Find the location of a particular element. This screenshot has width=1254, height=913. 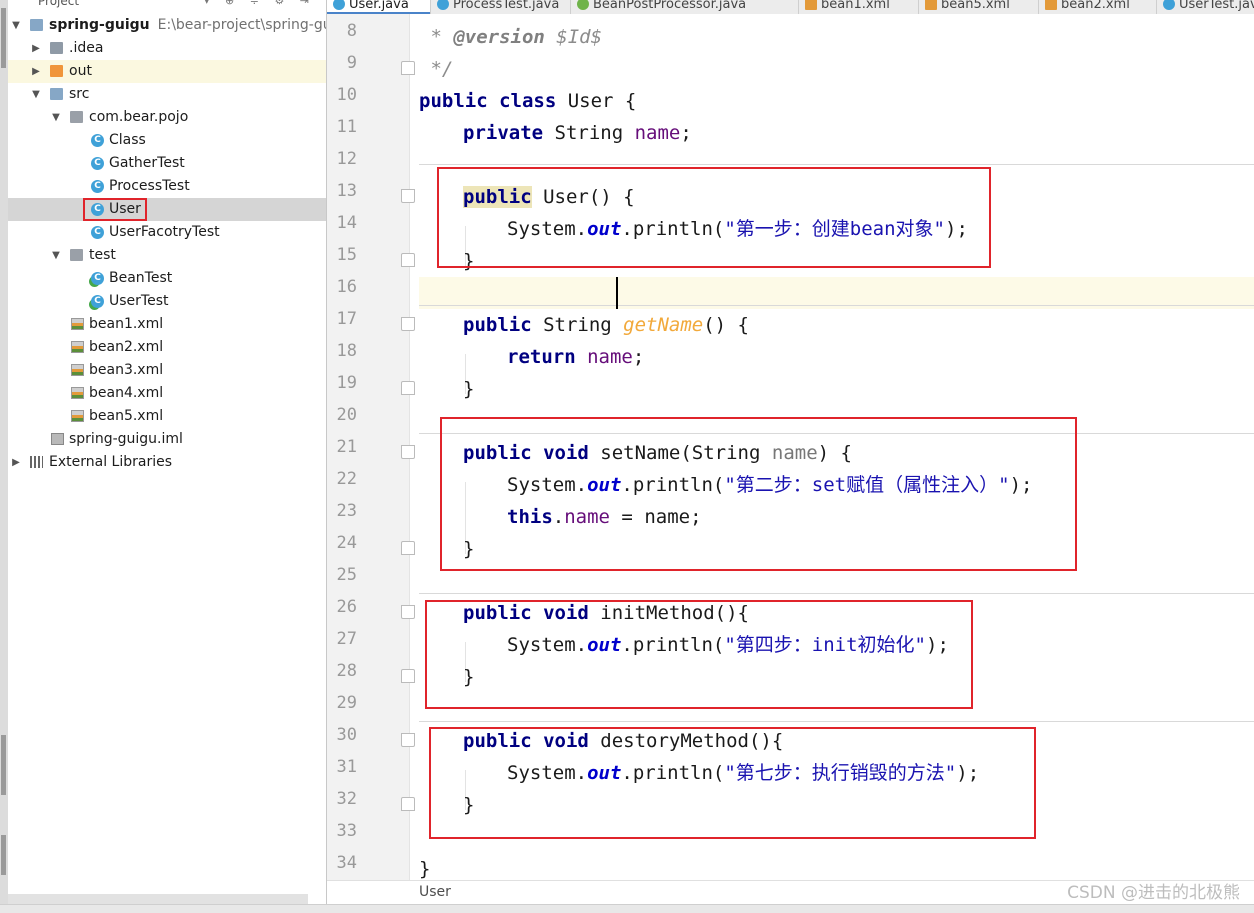

module-file-icon is located at coordinates (57, 439).